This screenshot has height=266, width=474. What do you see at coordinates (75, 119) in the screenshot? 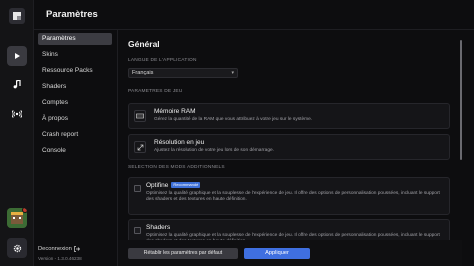
I see `nav-item-a-propos: À propos` at bounding box center [75, 119].